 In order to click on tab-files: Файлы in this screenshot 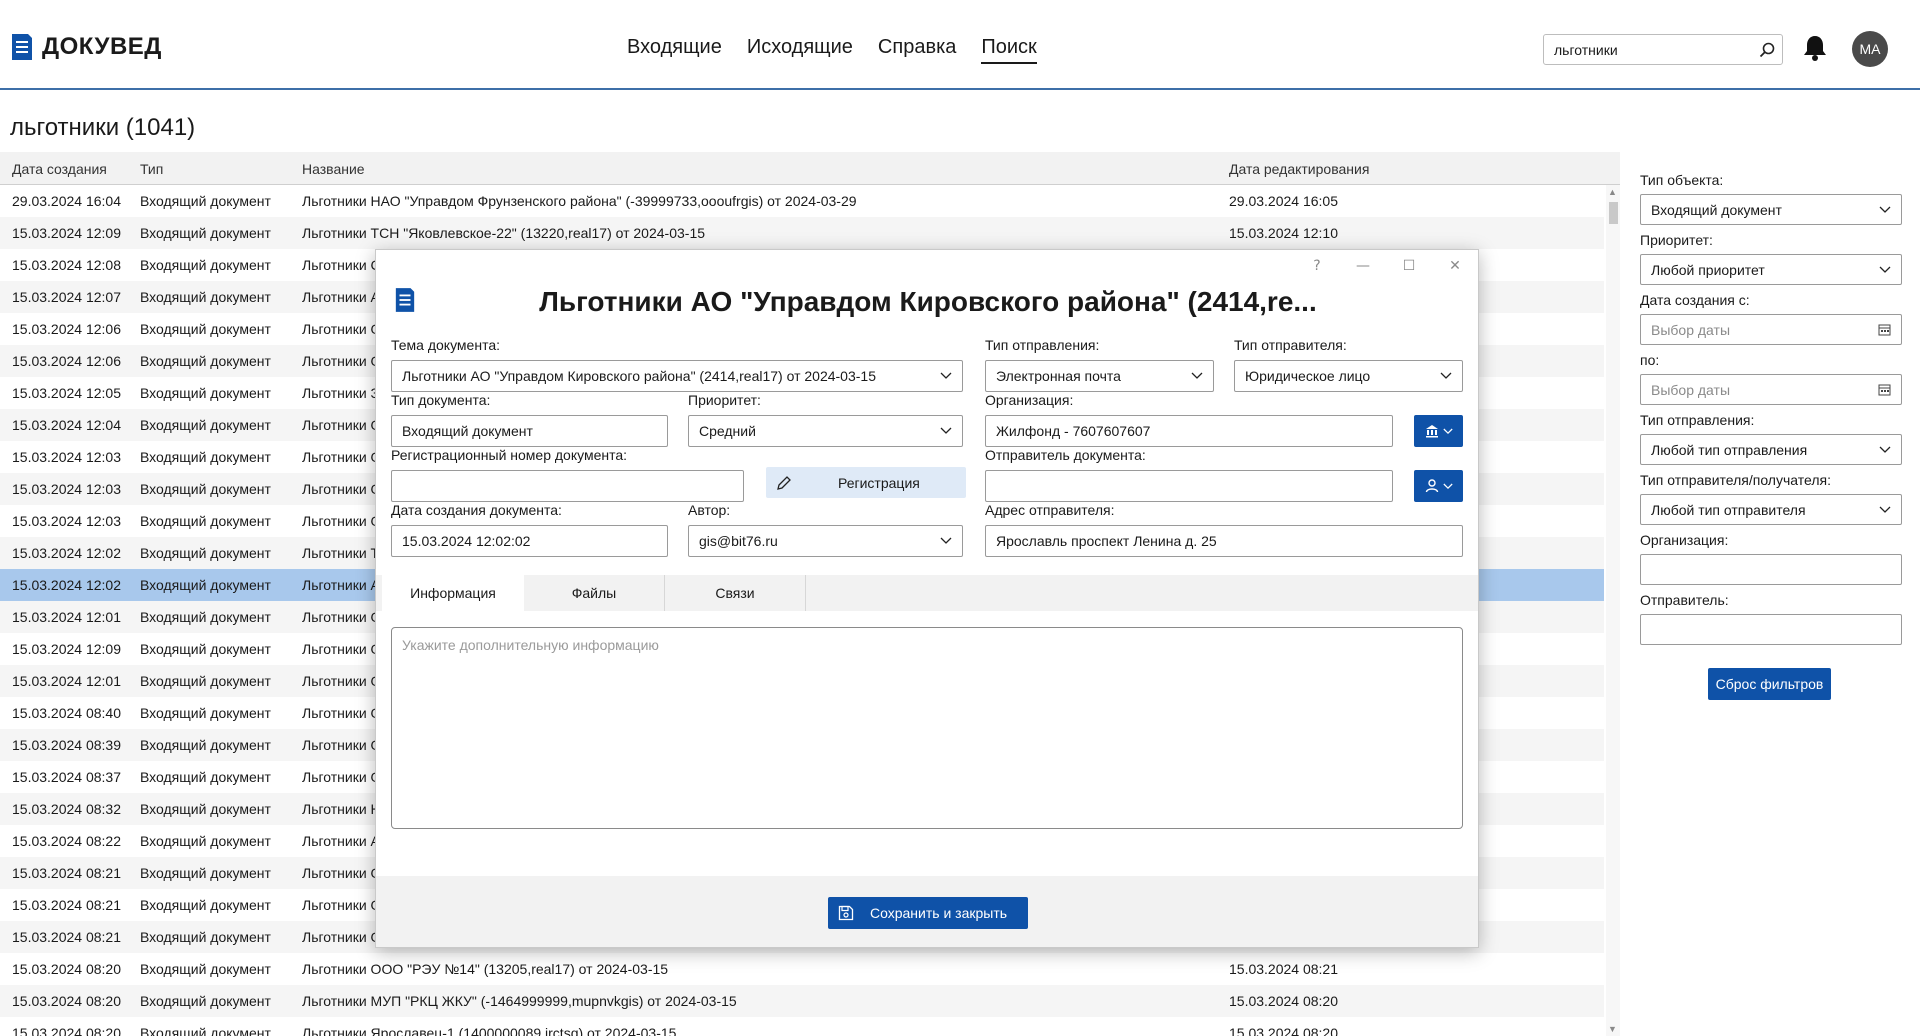, I will do `click(594, 593)`.